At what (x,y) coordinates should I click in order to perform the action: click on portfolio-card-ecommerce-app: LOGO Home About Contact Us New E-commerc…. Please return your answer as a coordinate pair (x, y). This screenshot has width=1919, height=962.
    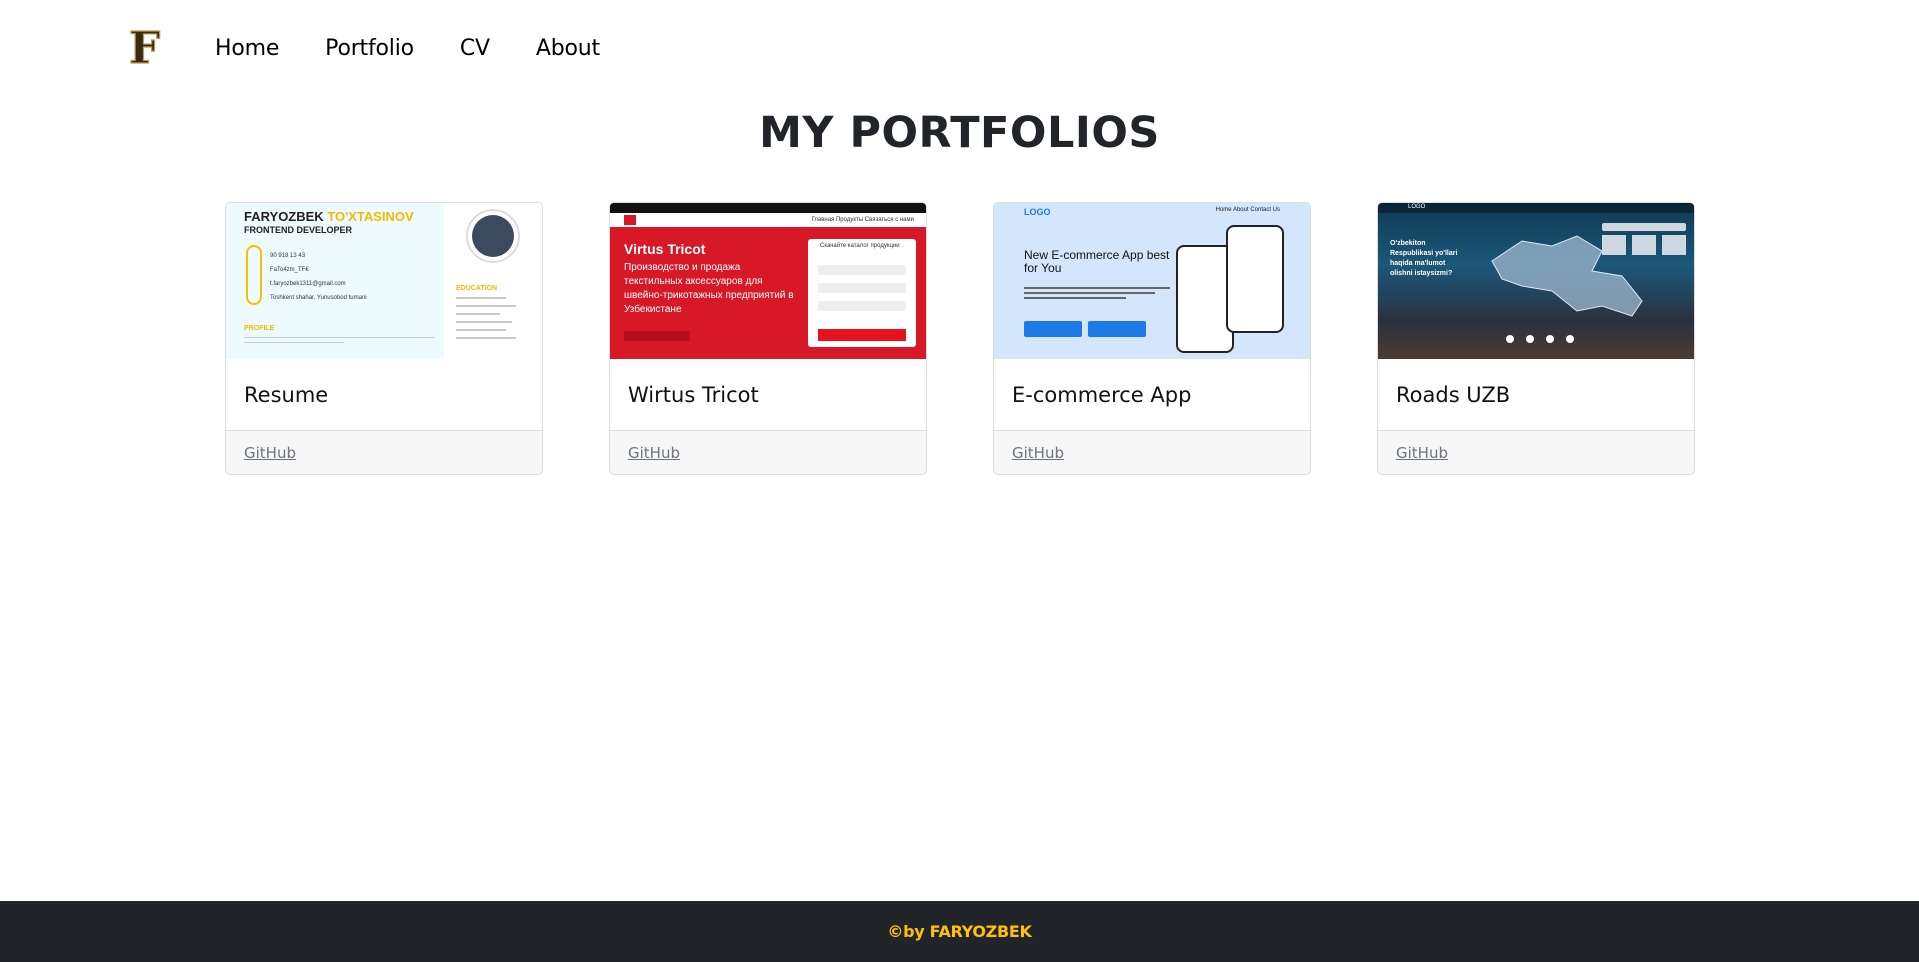
    Looking at the image, I should click on (1152, 338).